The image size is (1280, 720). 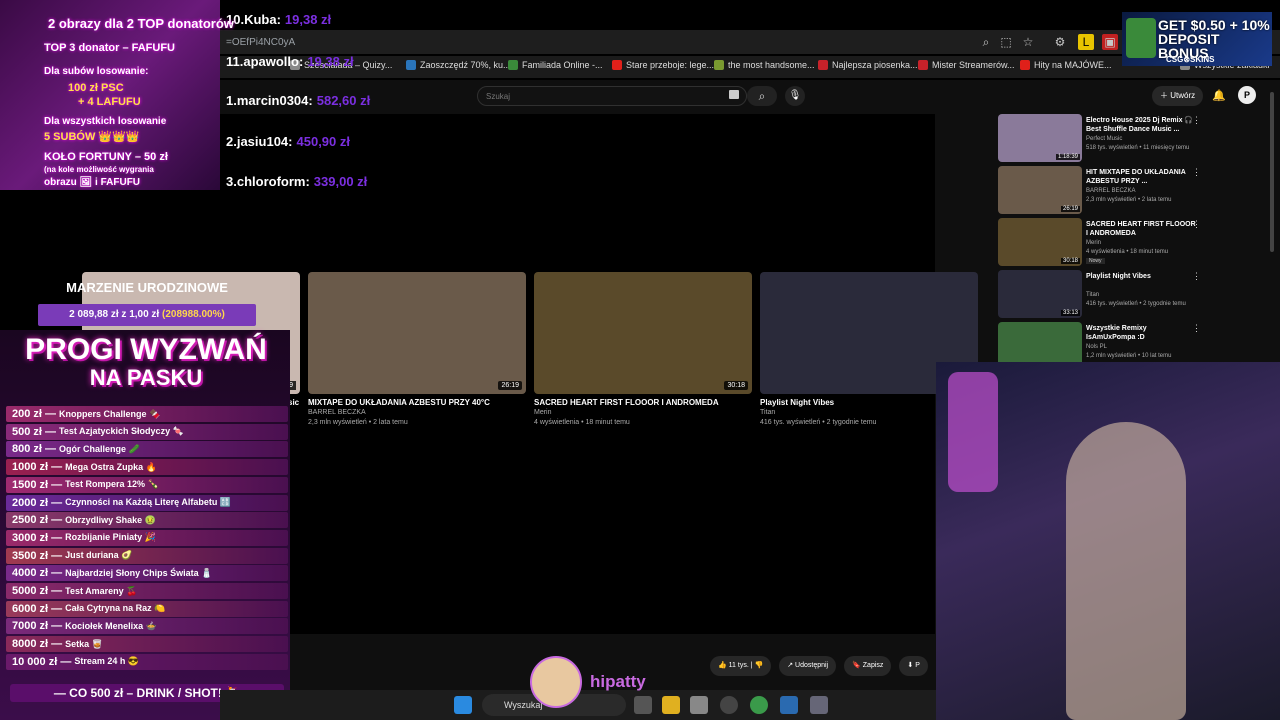 What do you see at coordinates (986, 42) in the screenshot?
I see `zoom-icon: ⌕` at bounding box center [986, 42].